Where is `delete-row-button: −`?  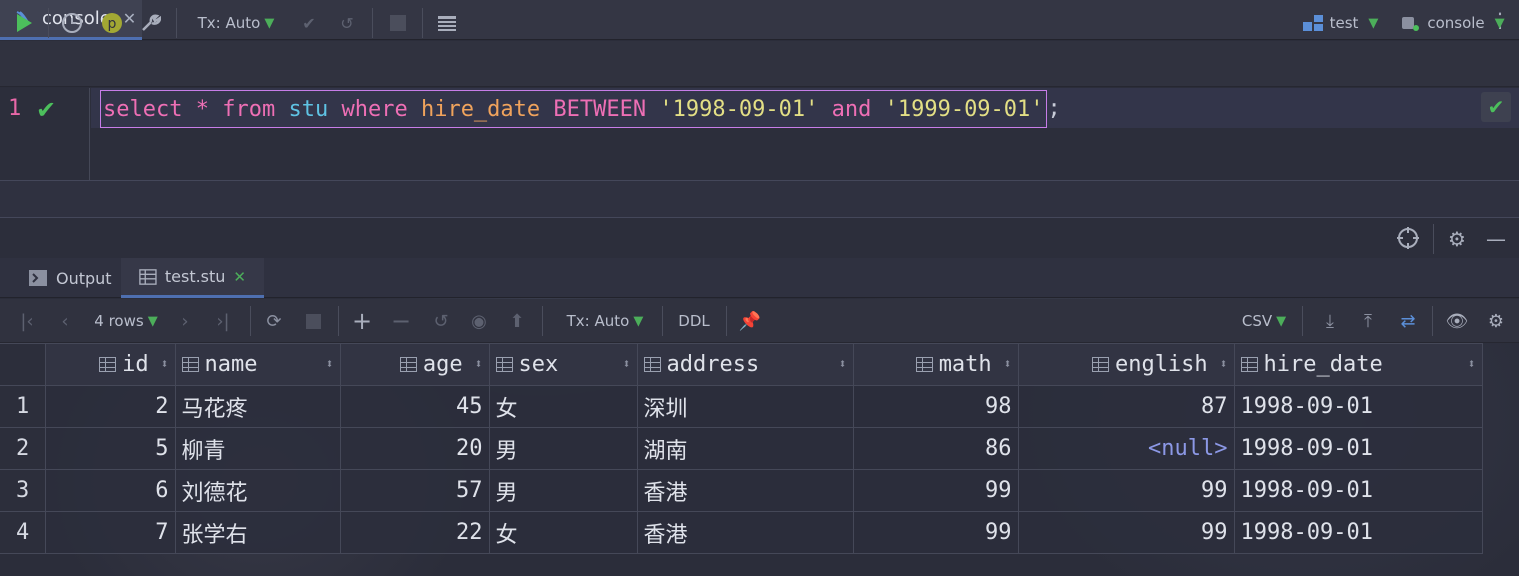
delete-row-button: − is located at coordinates (401, 321).